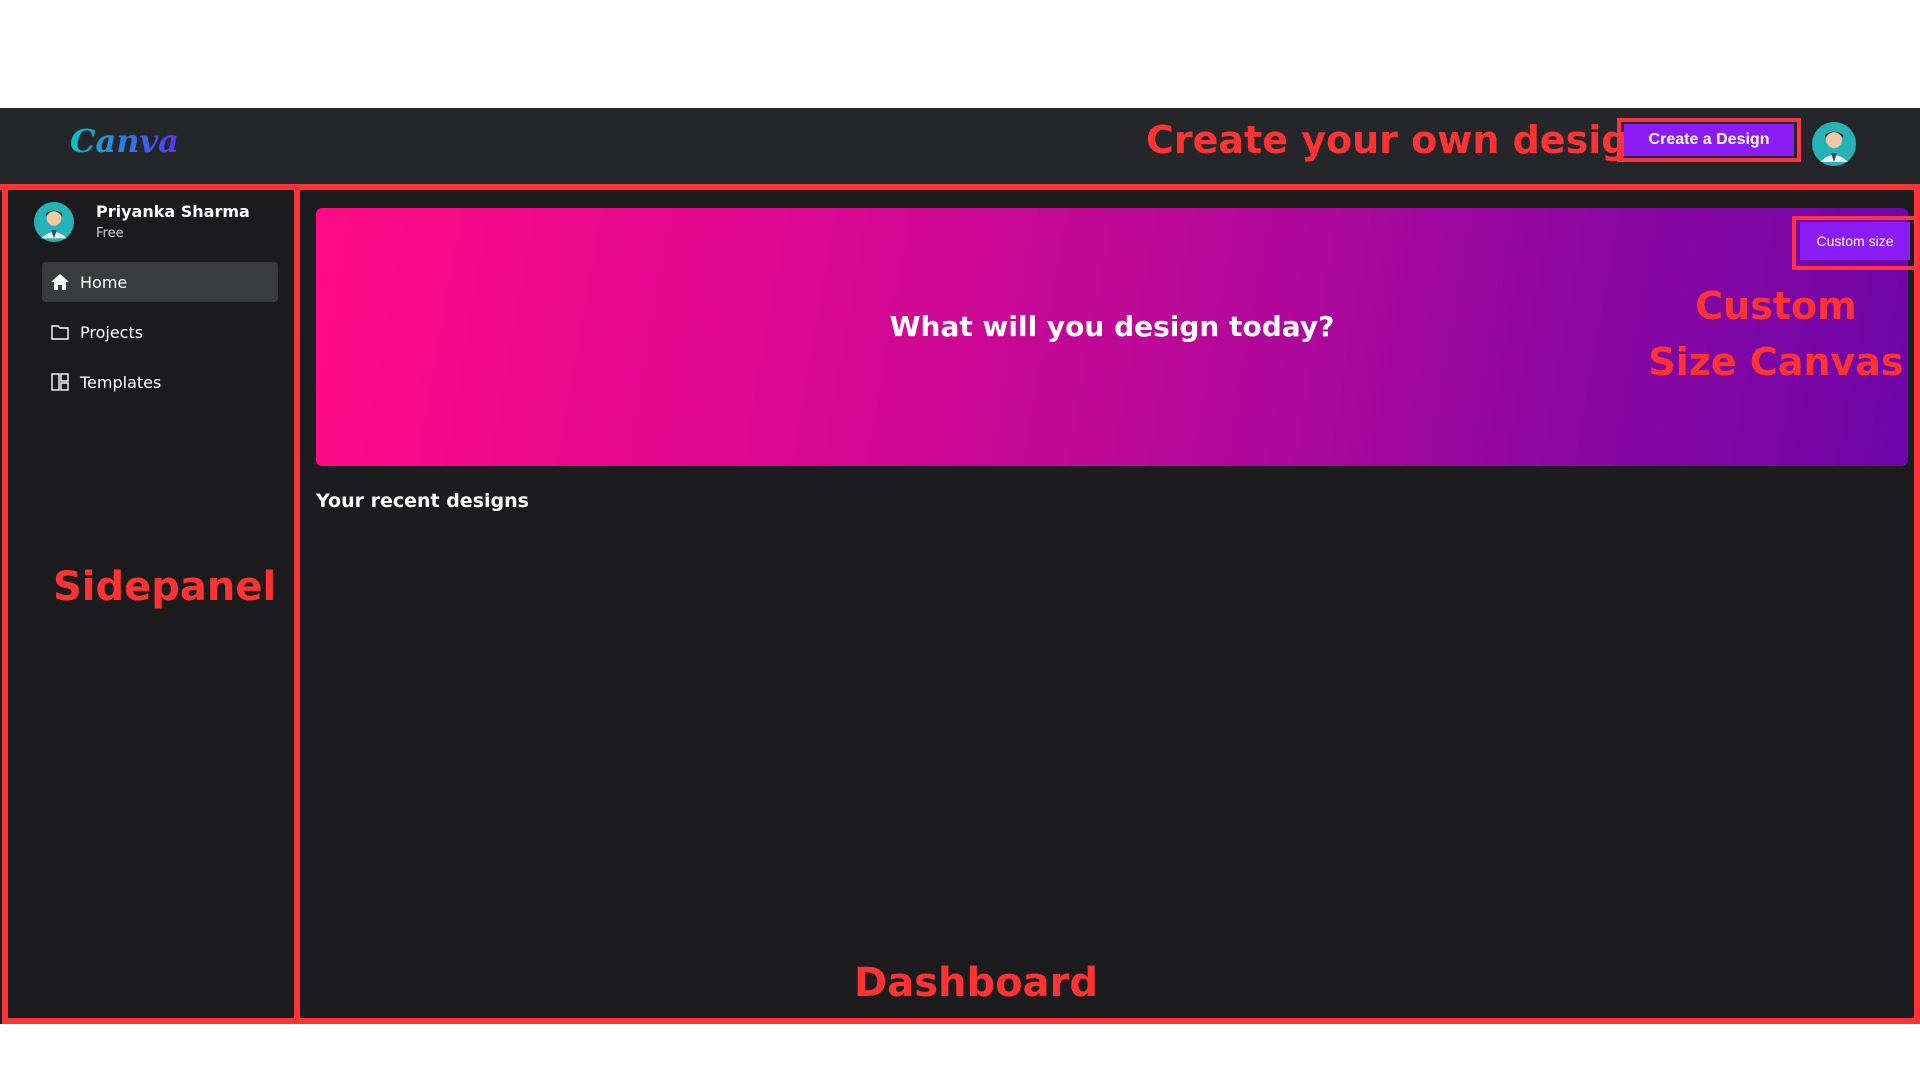 Image resolution: width=1920 pixels, height=1080 pixels. Describe the element at coordinates (112, 332) in the screenshot. I see `sidebar-item-label: Projects` at that location.